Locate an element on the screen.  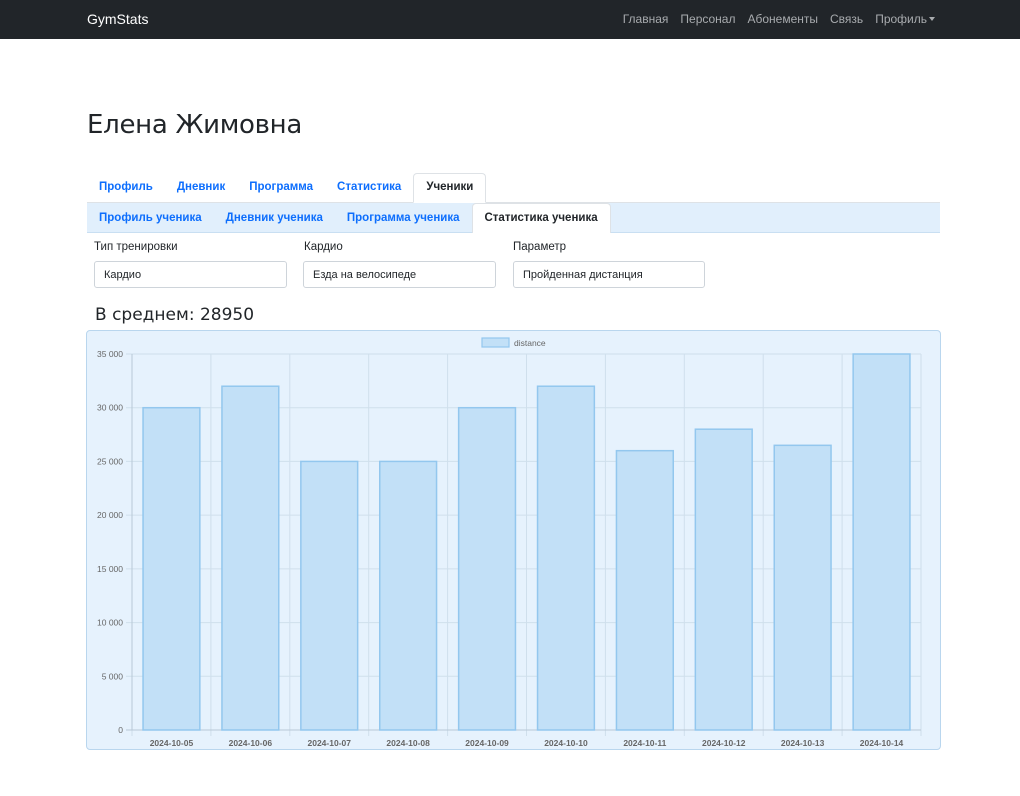
subtab-student-program: Программа ученика is located at coordinates (403, 218).